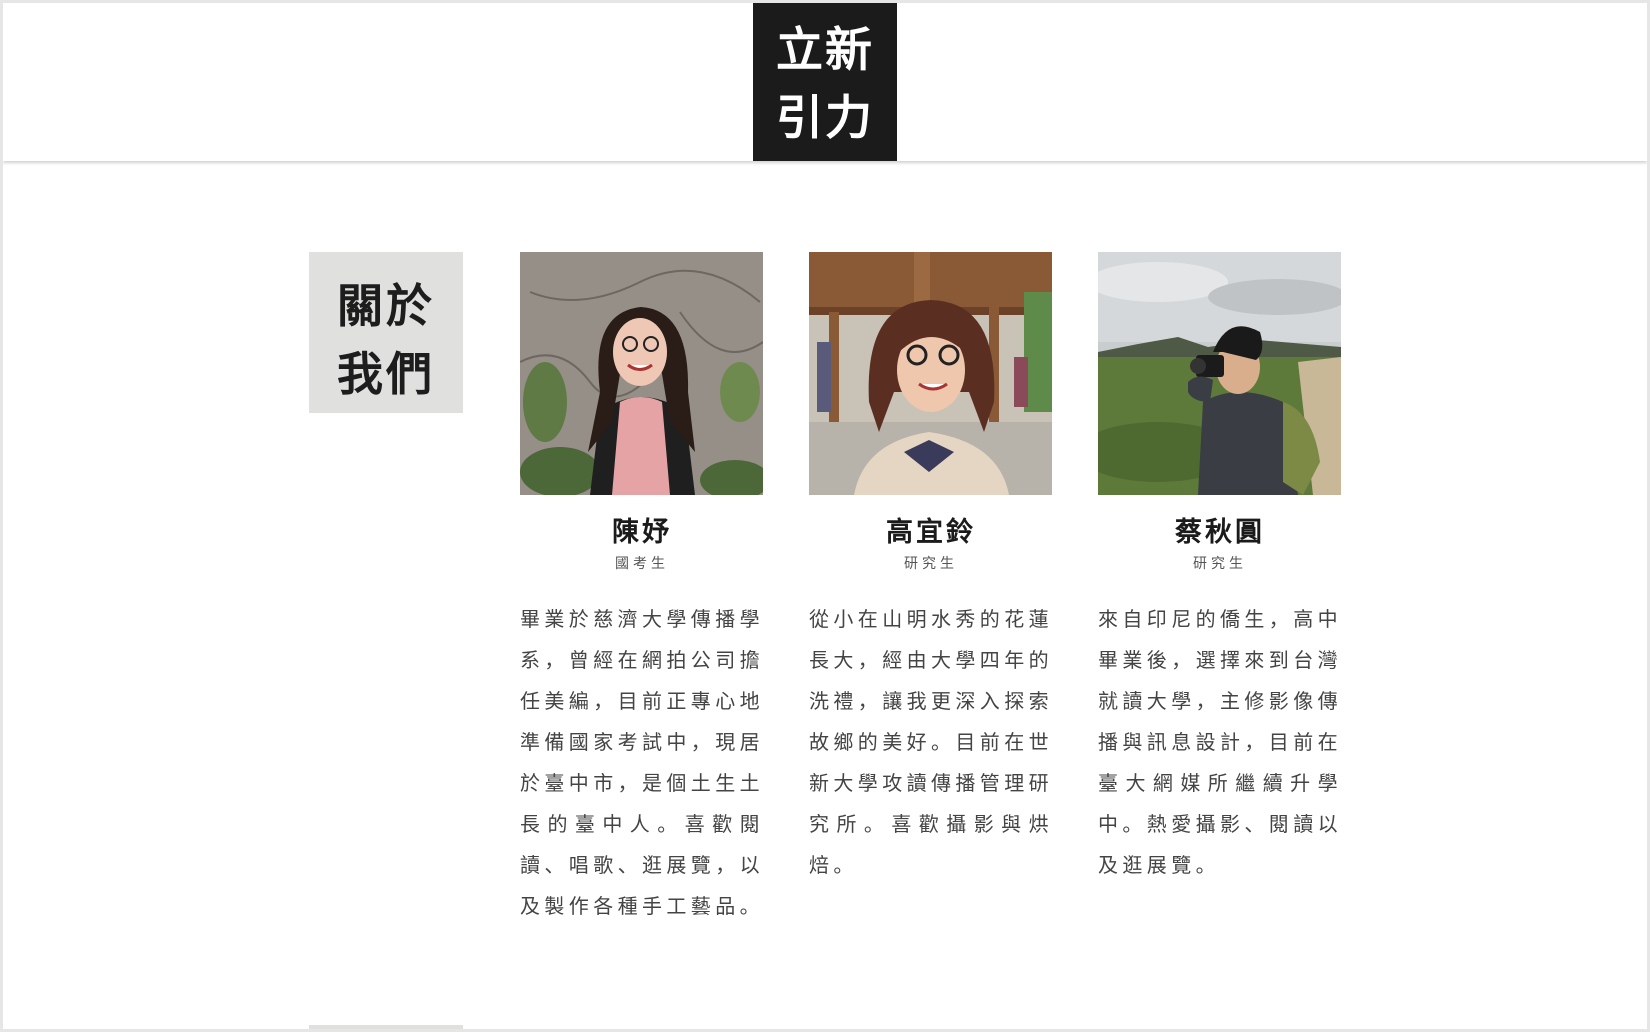  I want to click on member-name: 蔡秋圓, so click(1220, 532).